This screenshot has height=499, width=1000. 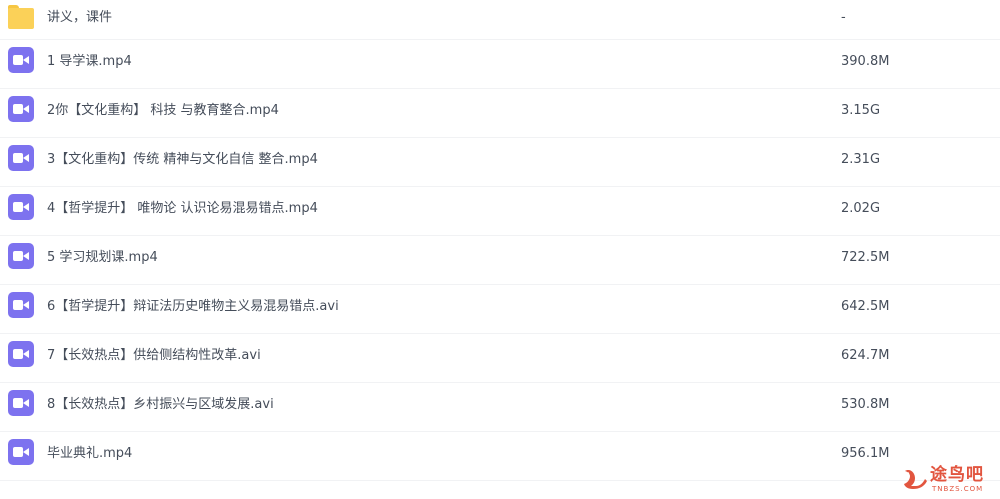 I want to click on watermark: 途鸟吧 TNBZS.COM, so click(x=947, y=480).